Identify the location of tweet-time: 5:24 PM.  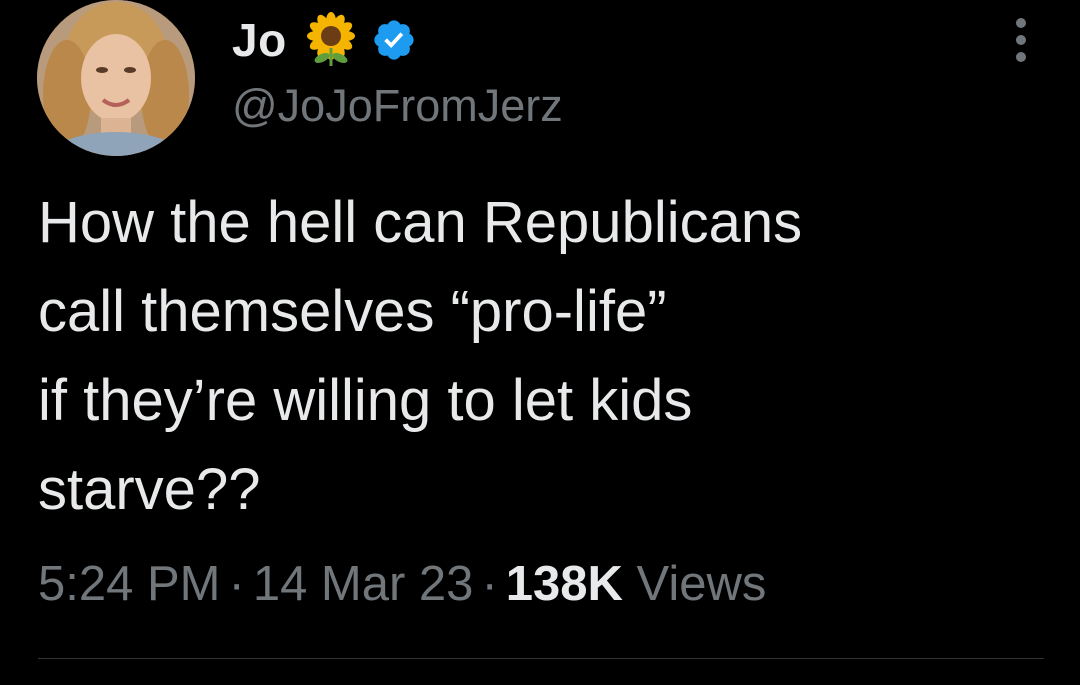
(129, 584).